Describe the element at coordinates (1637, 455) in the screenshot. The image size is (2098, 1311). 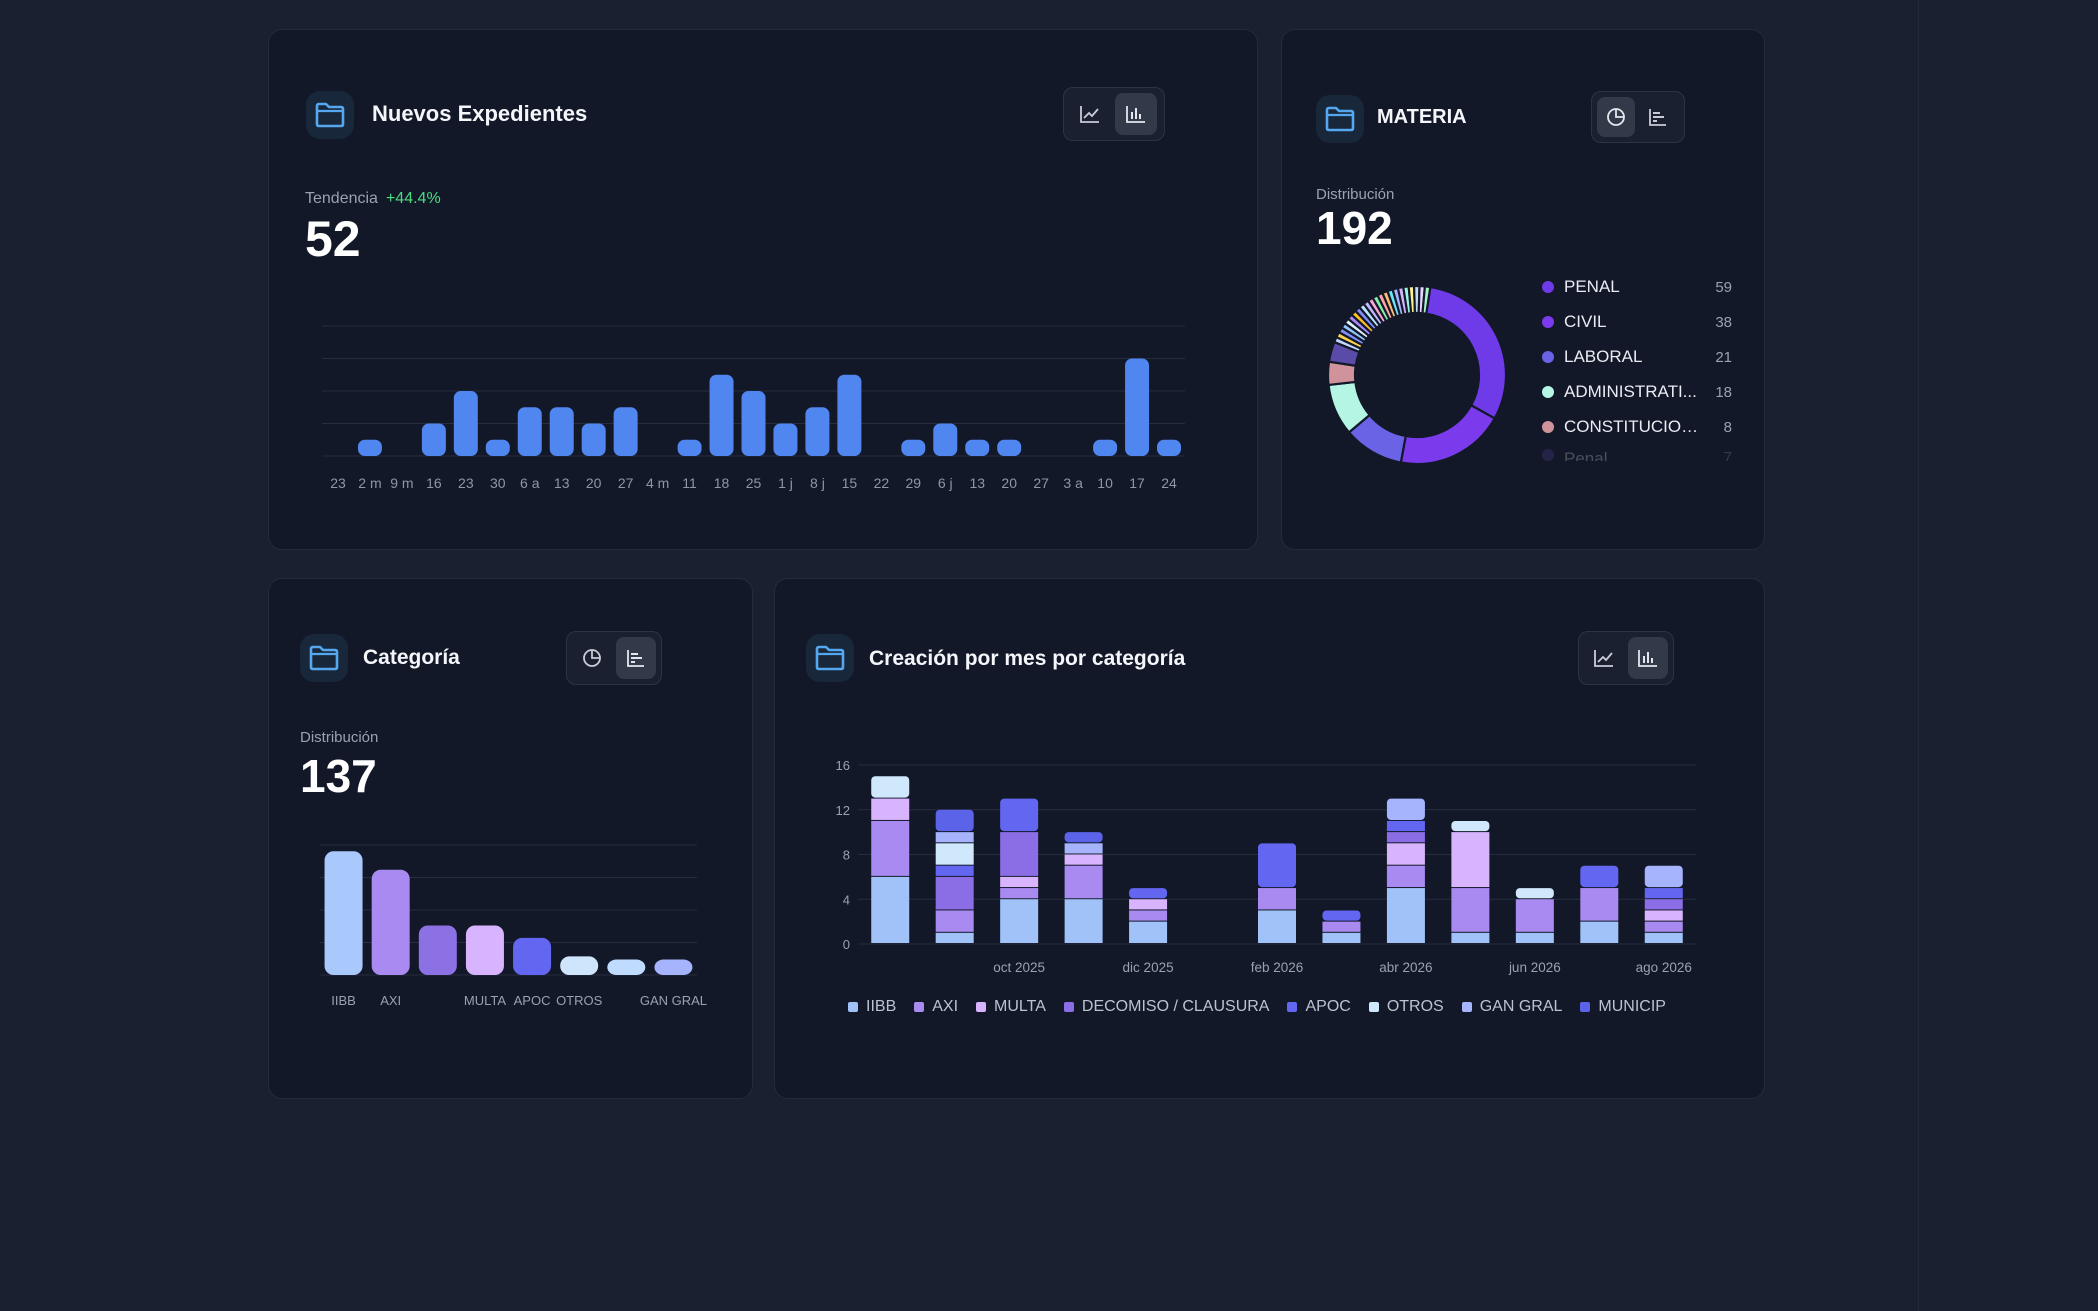
I see `legend-item: Penal 7` at that location.